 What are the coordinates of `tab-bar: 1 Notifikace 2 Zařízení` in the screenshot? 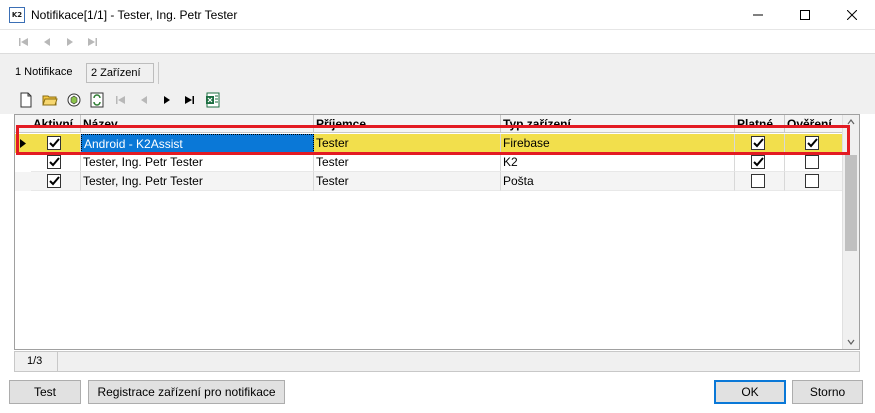 It's located at (437, 69).